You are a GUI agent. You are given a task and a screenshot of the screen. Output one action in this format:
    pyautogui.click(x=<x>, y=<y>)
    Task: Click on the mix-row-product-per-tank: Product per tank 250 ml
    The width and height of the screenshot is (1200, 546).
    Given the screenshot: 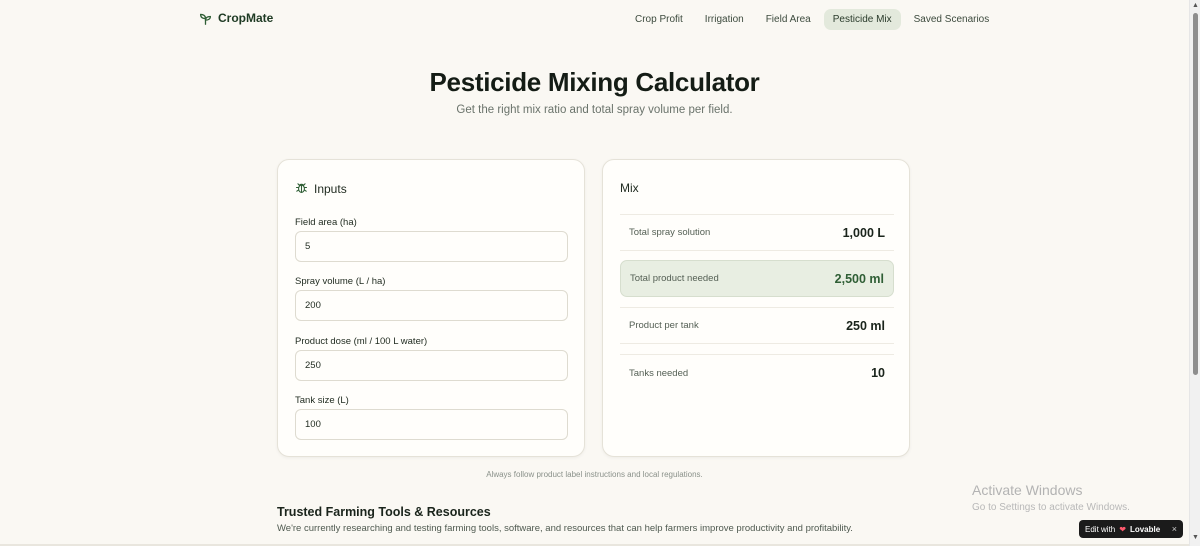 What is the action you would take?
    pyautogui.click(x=757, y=325)
    